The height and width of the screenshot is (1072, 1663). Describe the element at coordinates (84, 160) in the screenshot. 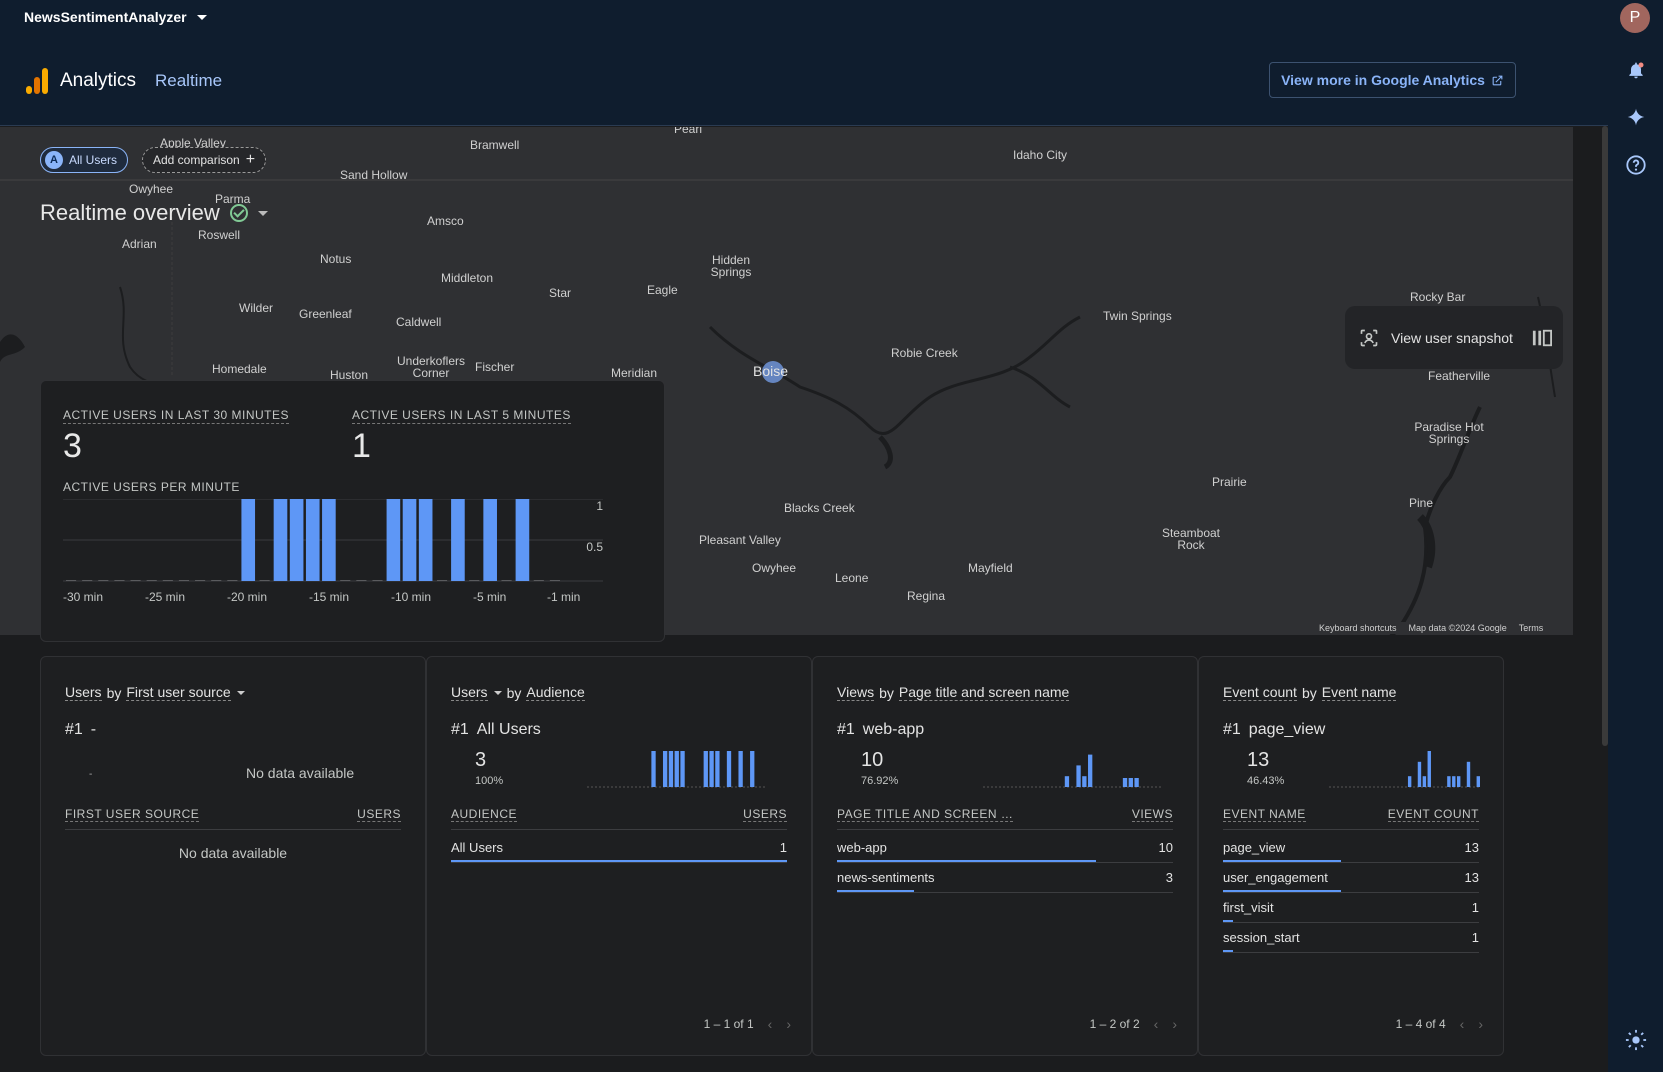

I see `segment-chip-all-users: A All Users` at that location.